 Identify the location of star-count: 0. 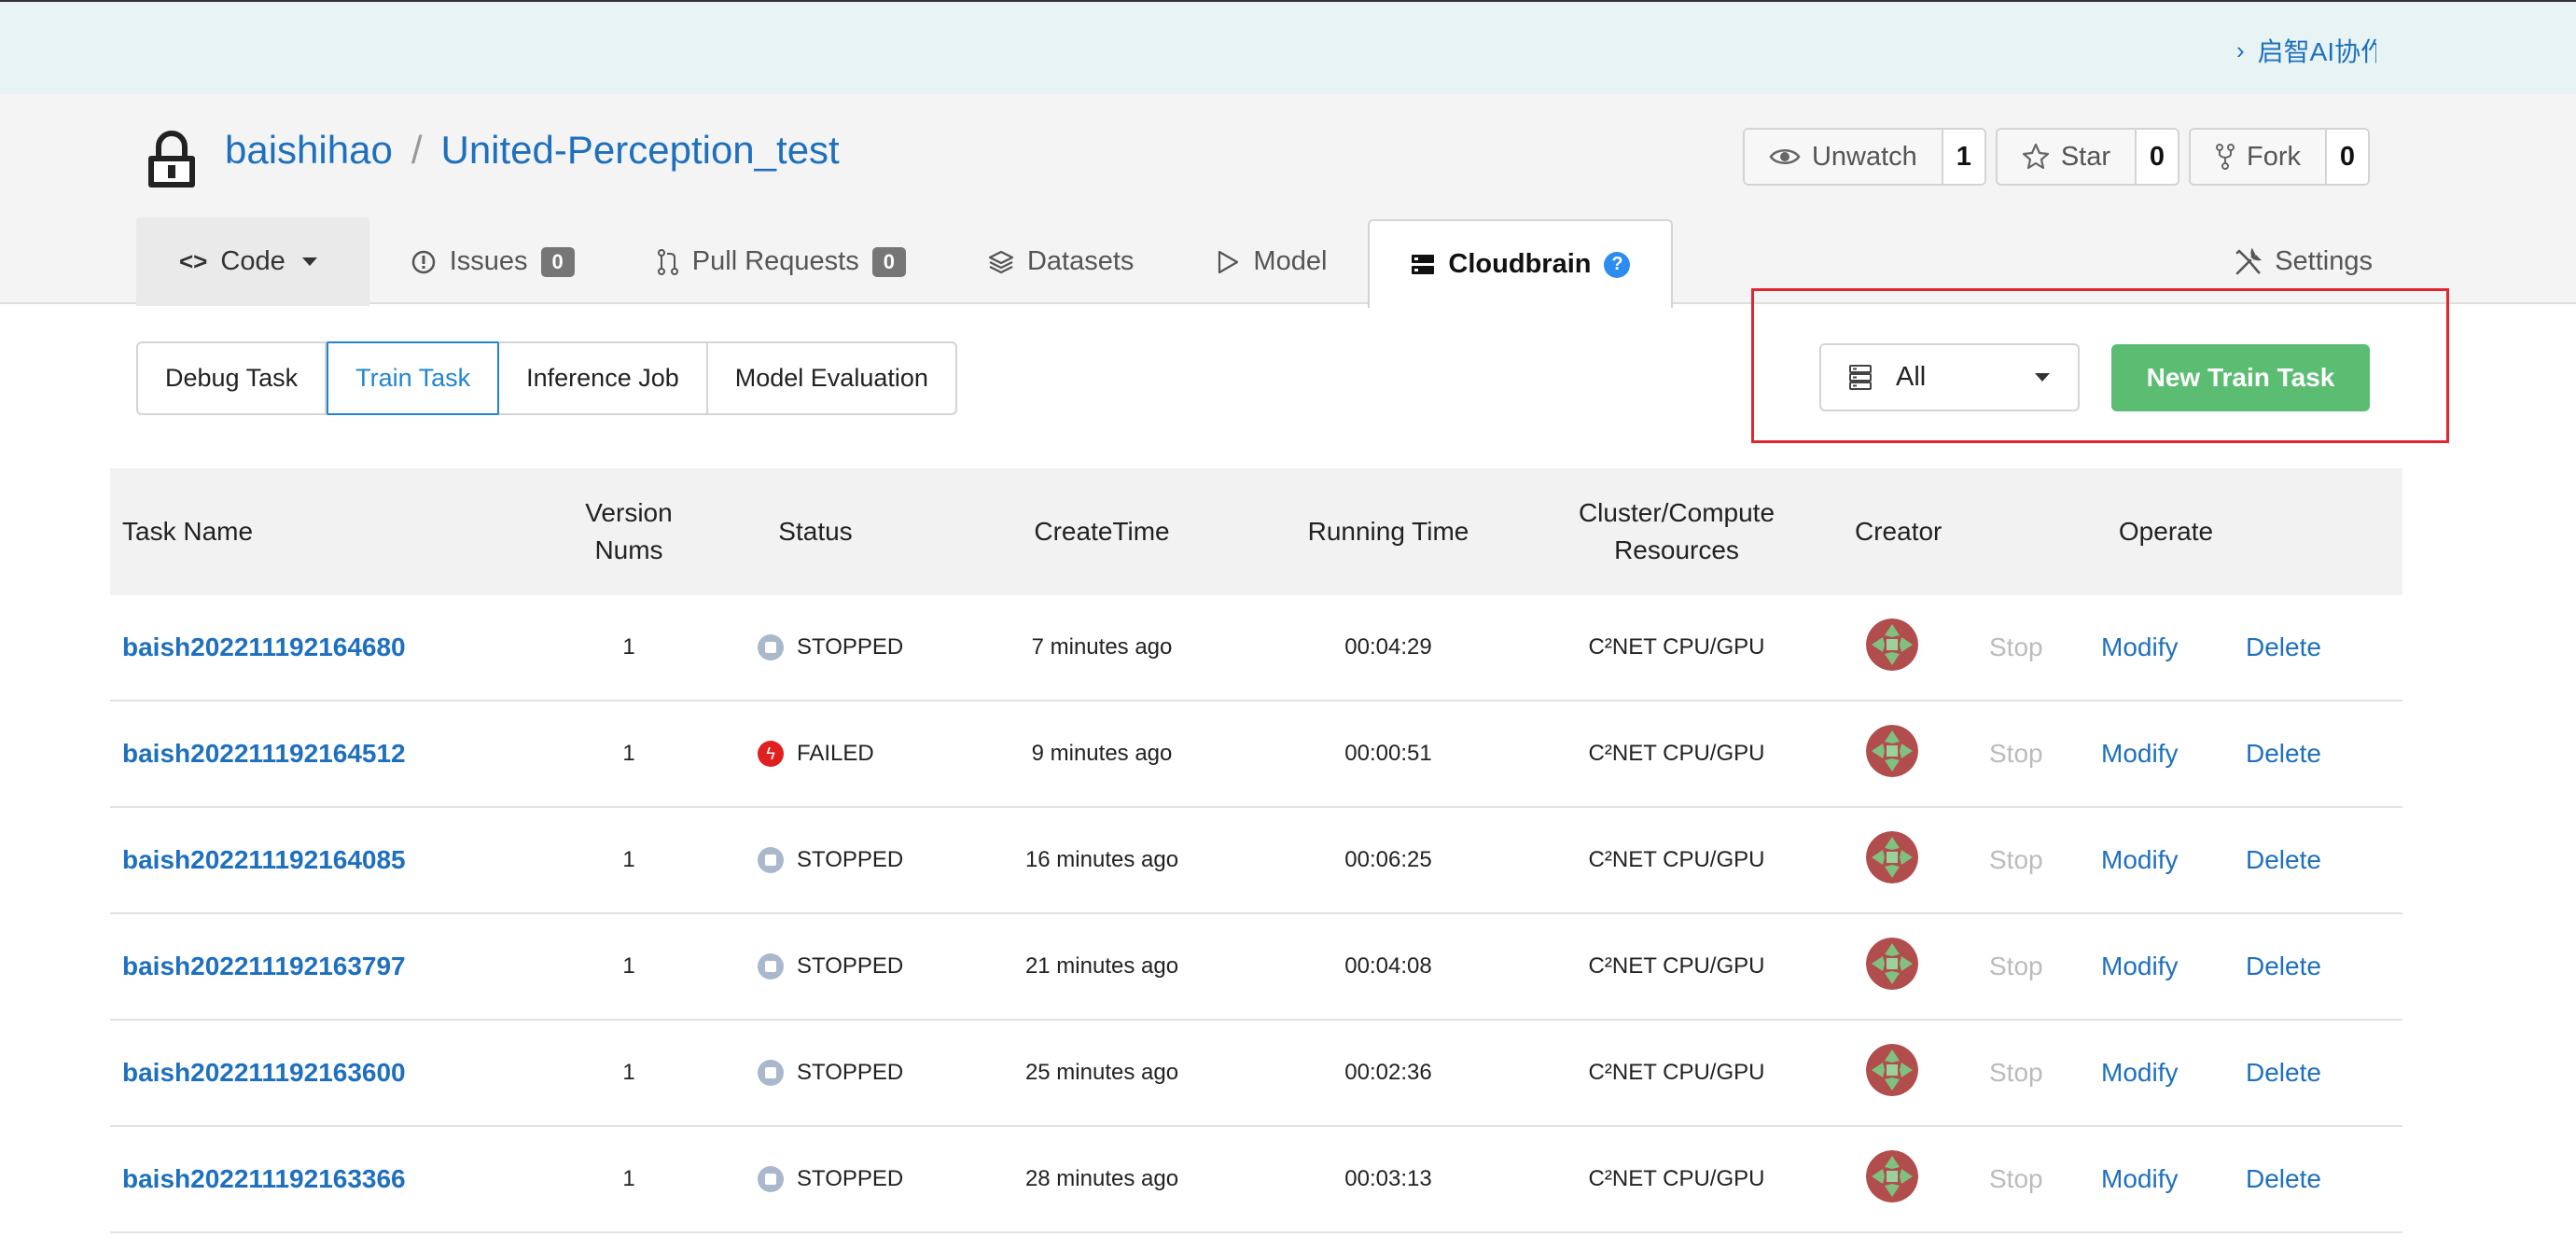
(2157, 157).